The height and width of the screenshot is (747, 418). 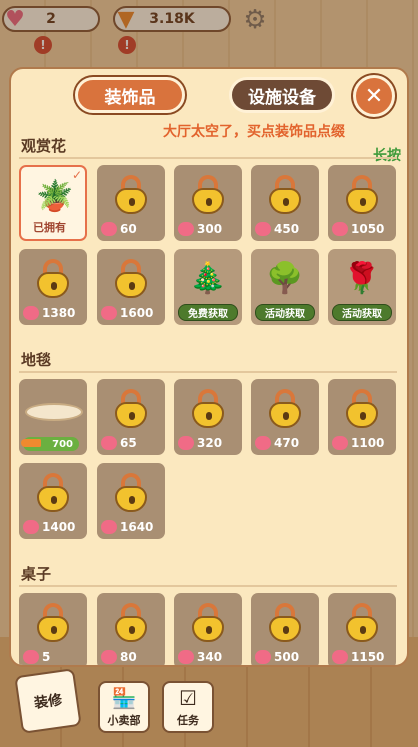 I want to click on section-title: 观赏花, so click(x=44, y=146).